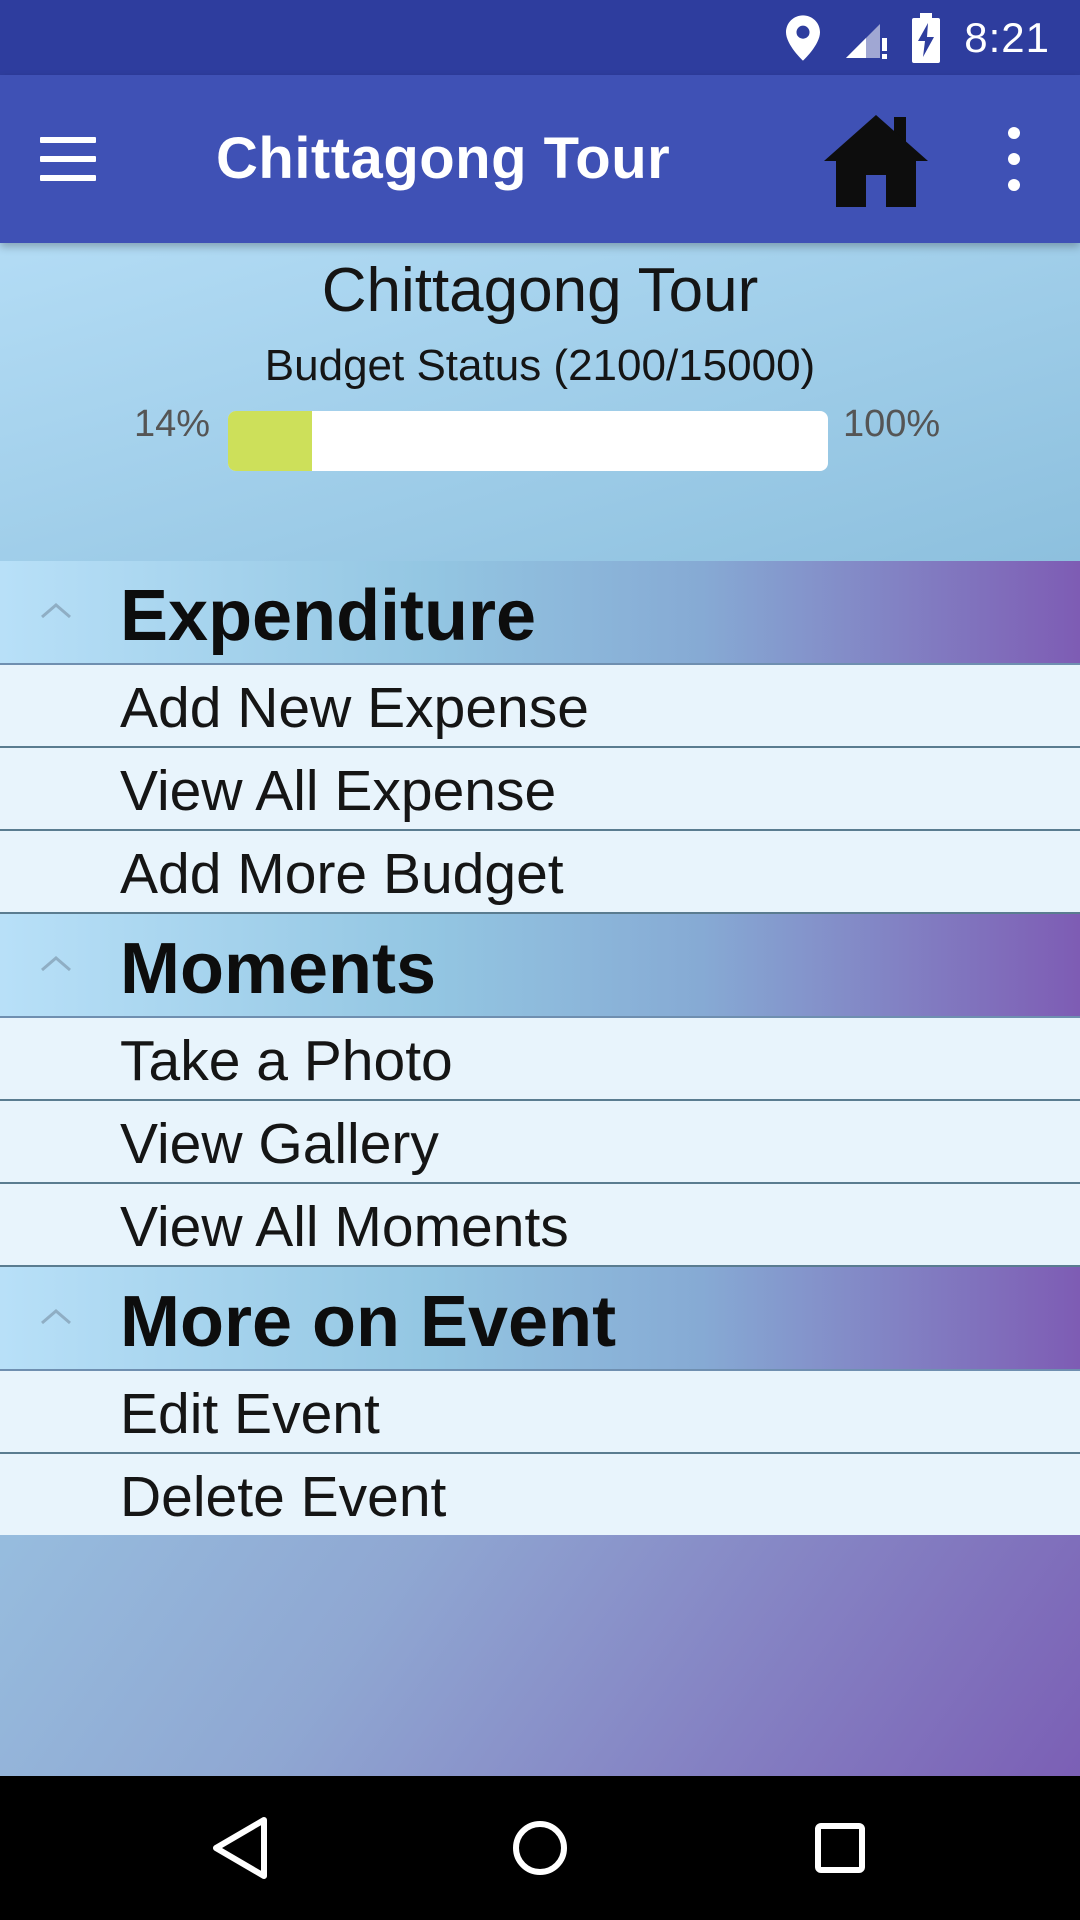 This screenshot has width=1080, height=1920. I want to click on list-item-label: View All Expense, so click(338, 791).